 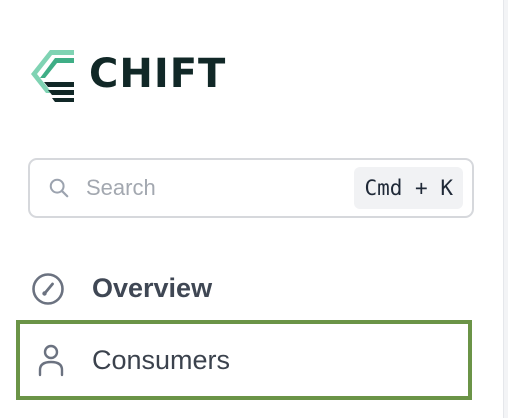 I want to click on brand-logo: CHIFT, so click(x=127, y=74).